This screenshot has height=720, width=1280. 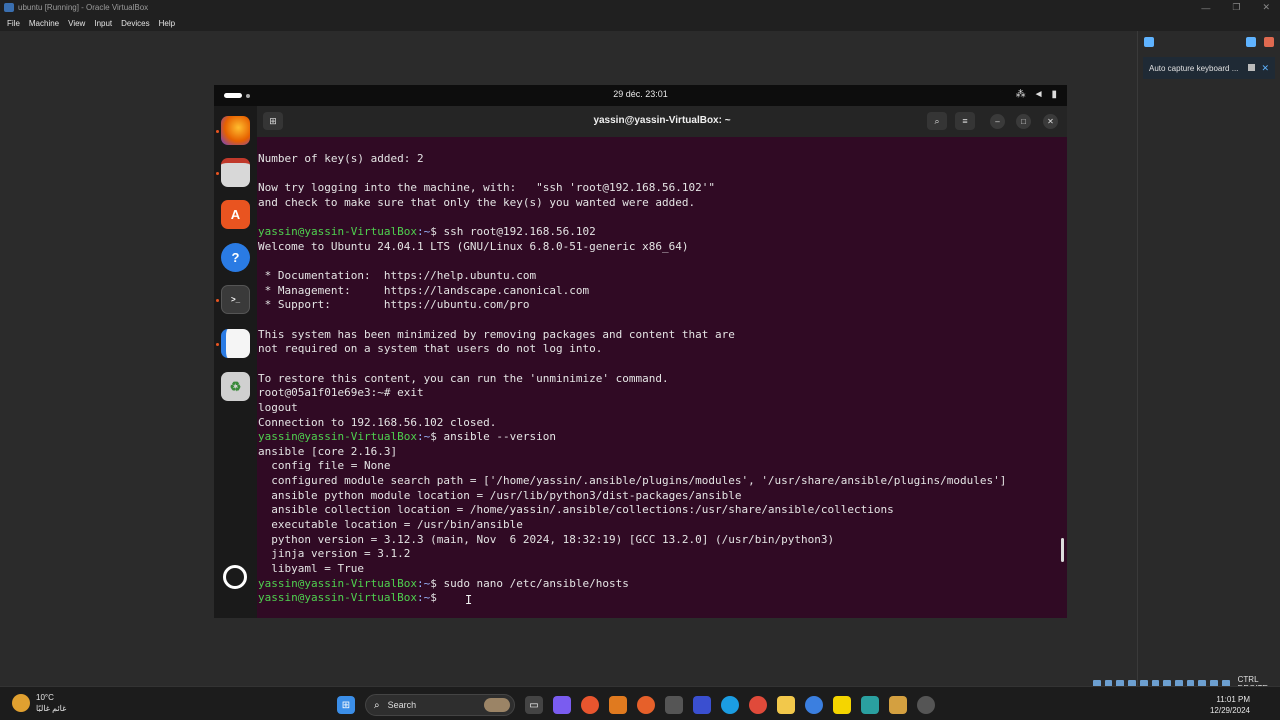 I want to click on files-icon, so click(x=235, y=172).